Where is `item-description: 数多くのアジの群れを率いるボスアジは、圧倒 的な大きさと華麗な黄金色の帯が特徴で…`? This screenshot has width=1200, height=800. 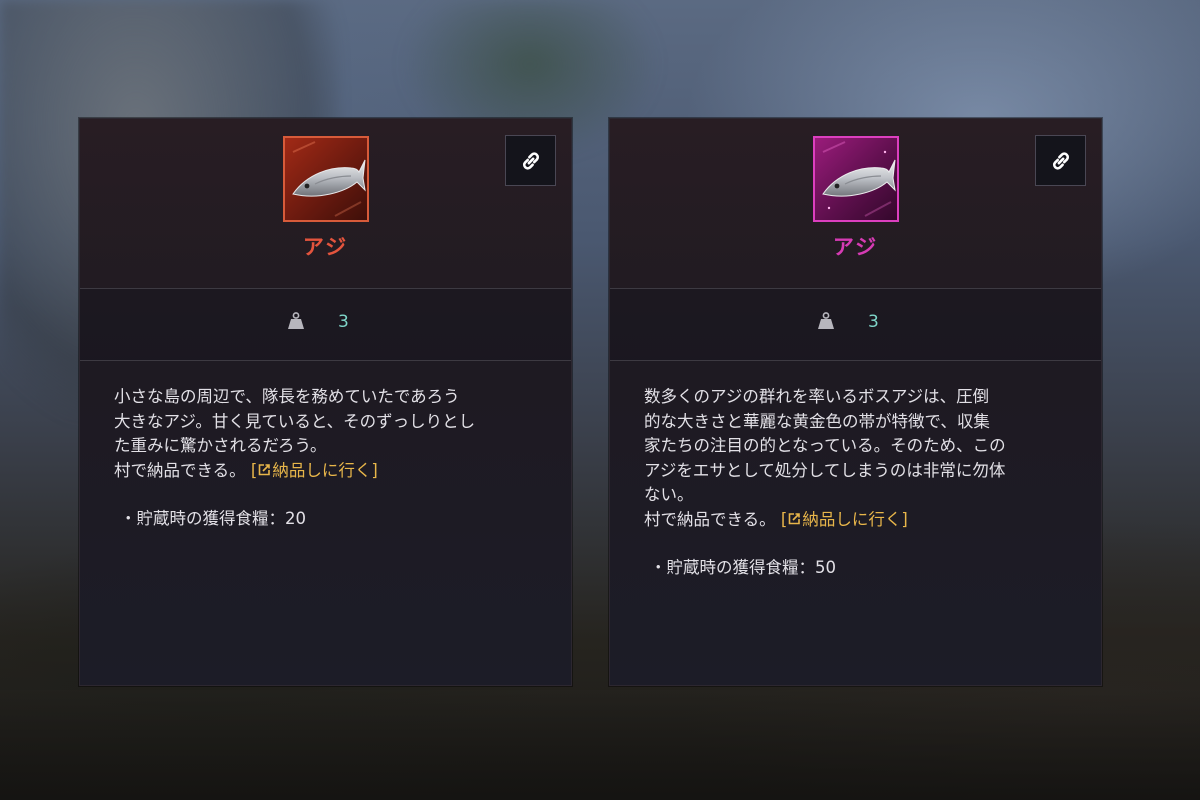 item-description: 数多くのアジの群れを率いるボスアジは、圧倒 的な大きさと華麗な黄金色の帯が特徴で… is located at coordinates (864, 483).